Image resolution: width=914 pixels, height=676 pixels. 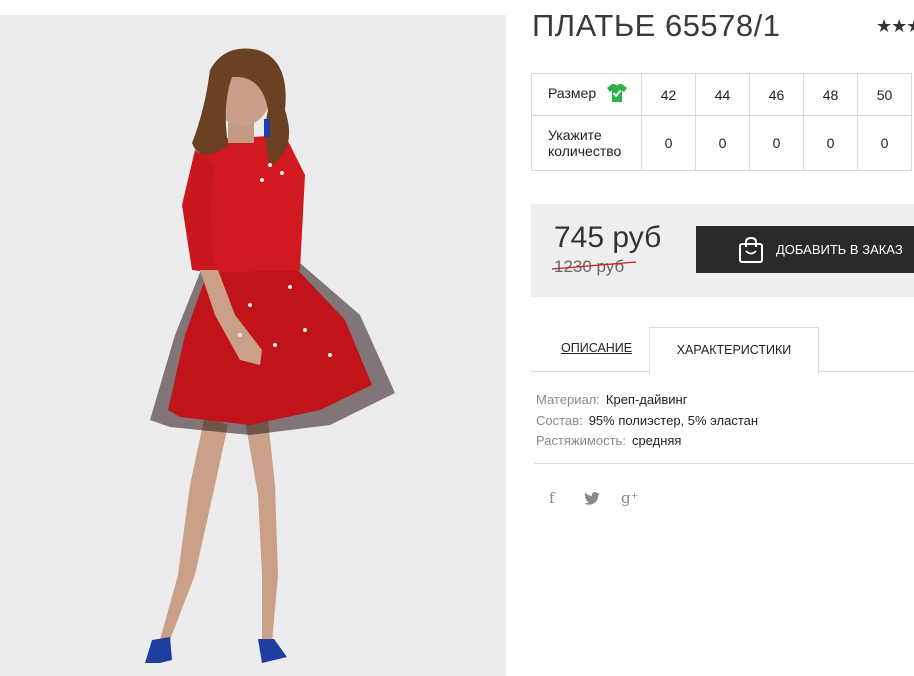 What do you see at coordinates (734, 350) in the screenshot?
I see `tab-characteristics: ХАРАКТЕРИСТИКИ` at bounding box center [734, 350].